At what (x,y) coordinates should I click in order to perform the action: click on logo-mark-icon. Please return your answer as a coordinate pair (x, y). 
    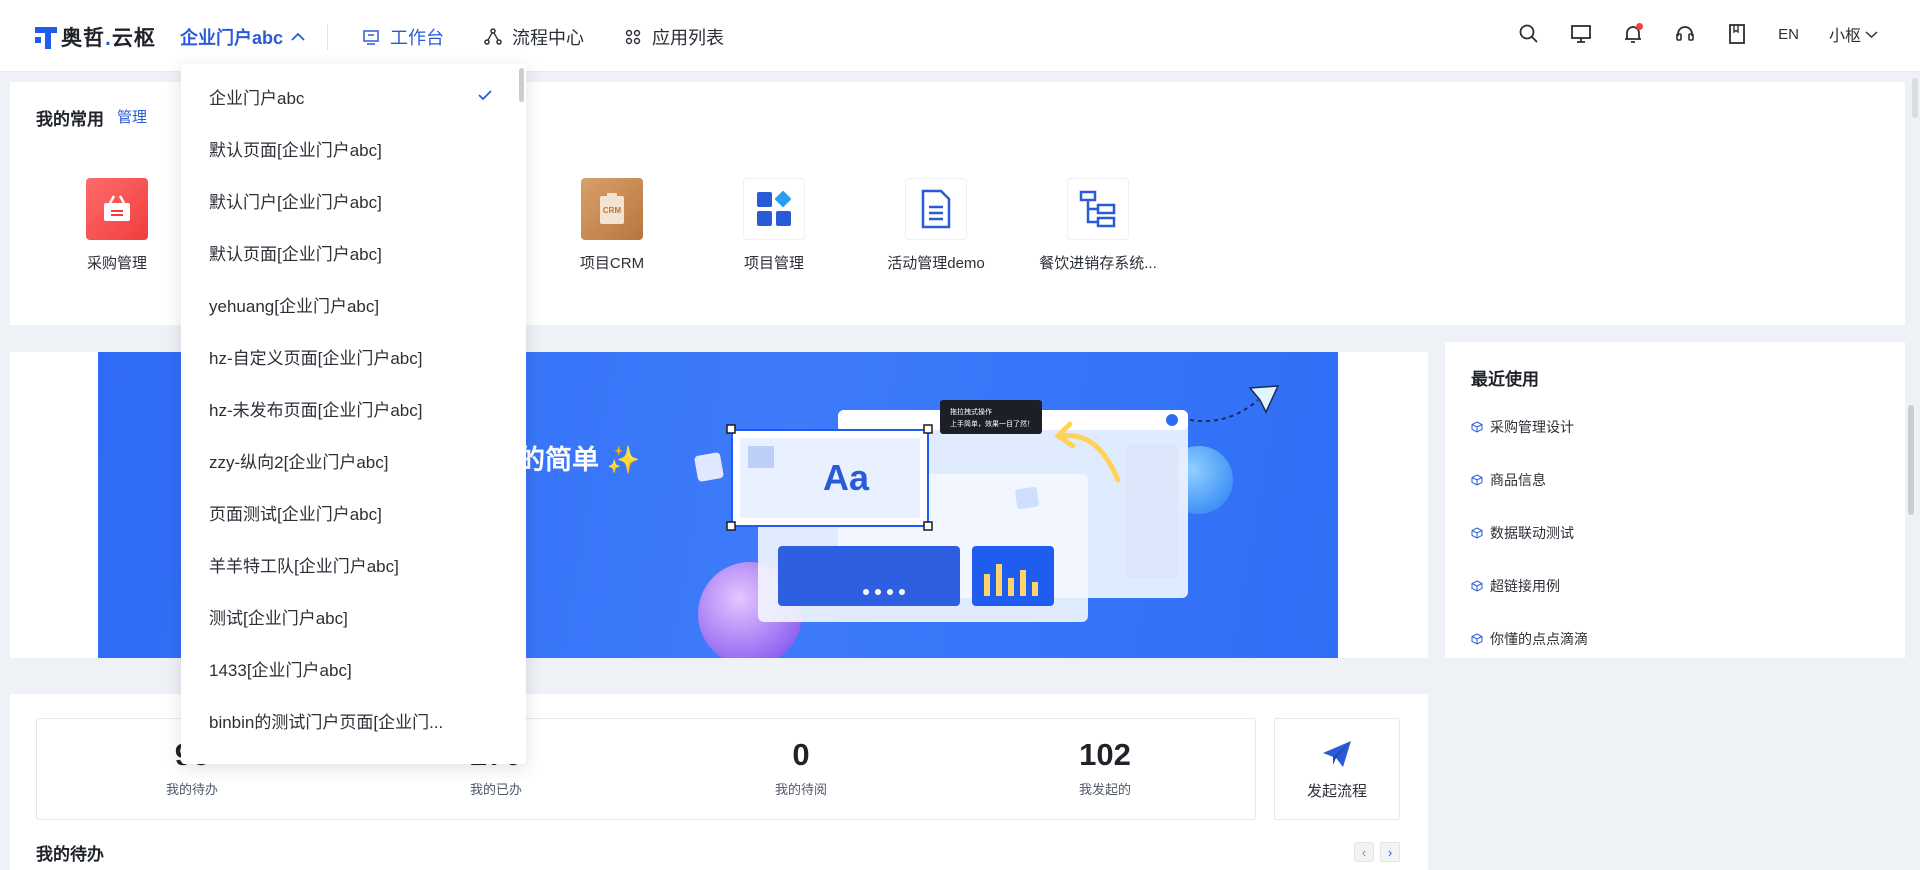
    Looking at the image, I should click on (46, 37).